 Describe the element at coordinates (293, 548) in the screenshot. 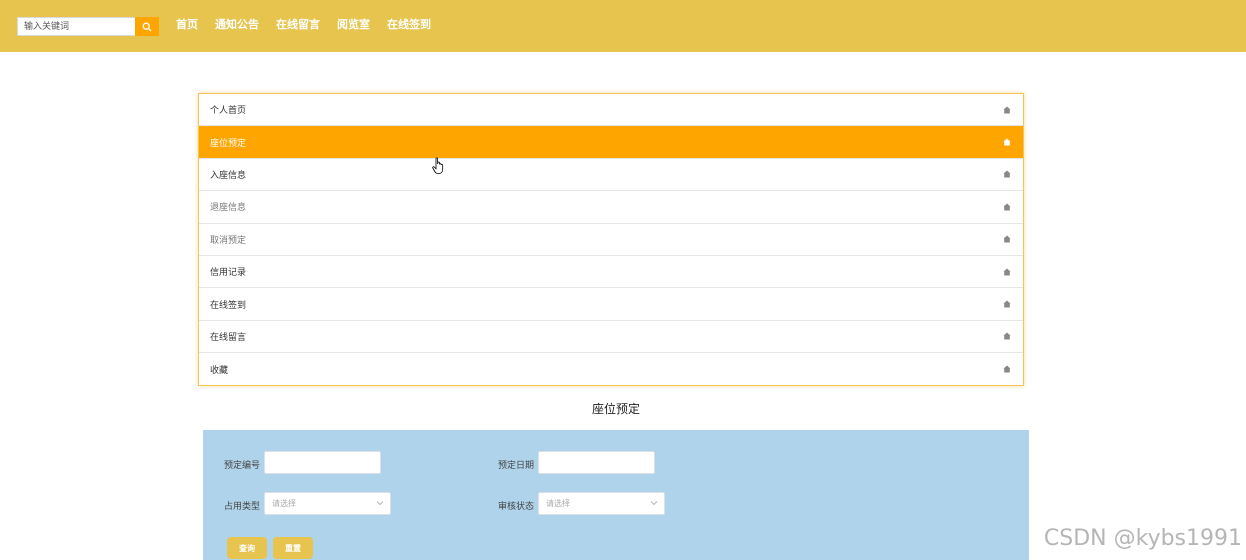

I see `reset-button: 重置` at that location.